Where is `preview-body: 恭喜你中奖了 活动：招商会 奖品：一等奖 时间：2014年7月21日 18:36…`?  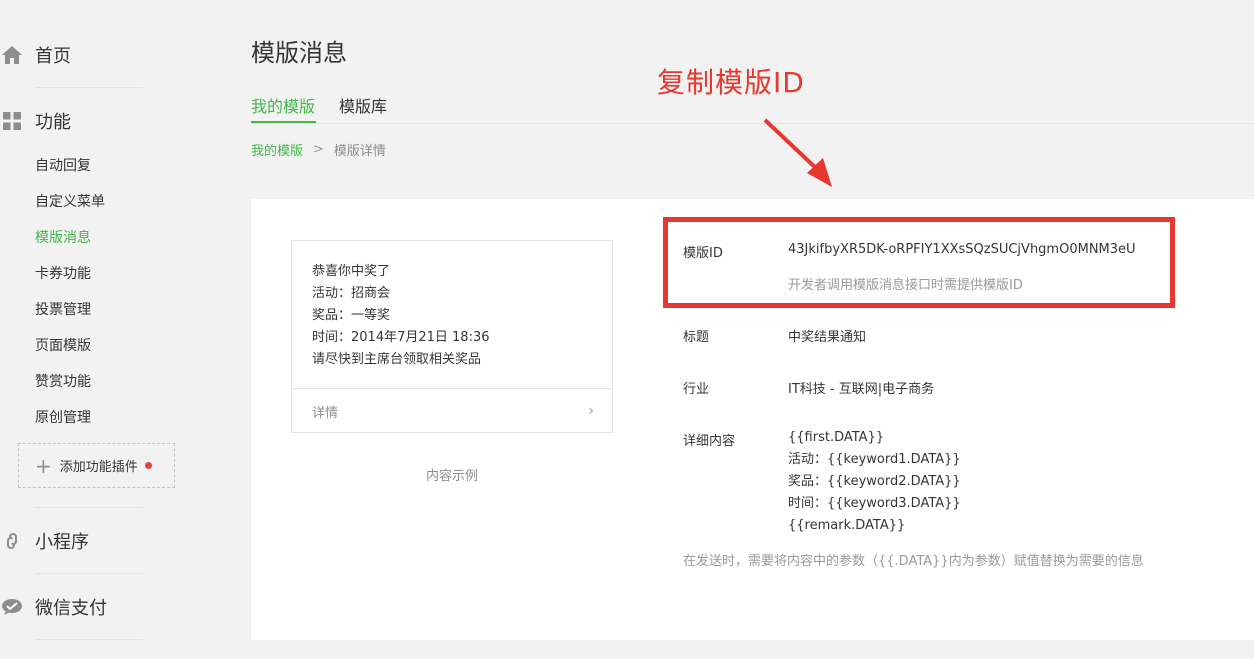 preview-body: 恭喜你中奖了 活动：招商会 奖品：一等奖 时间：2014年7月21日 18:36… is located at coordinates (452, 314).